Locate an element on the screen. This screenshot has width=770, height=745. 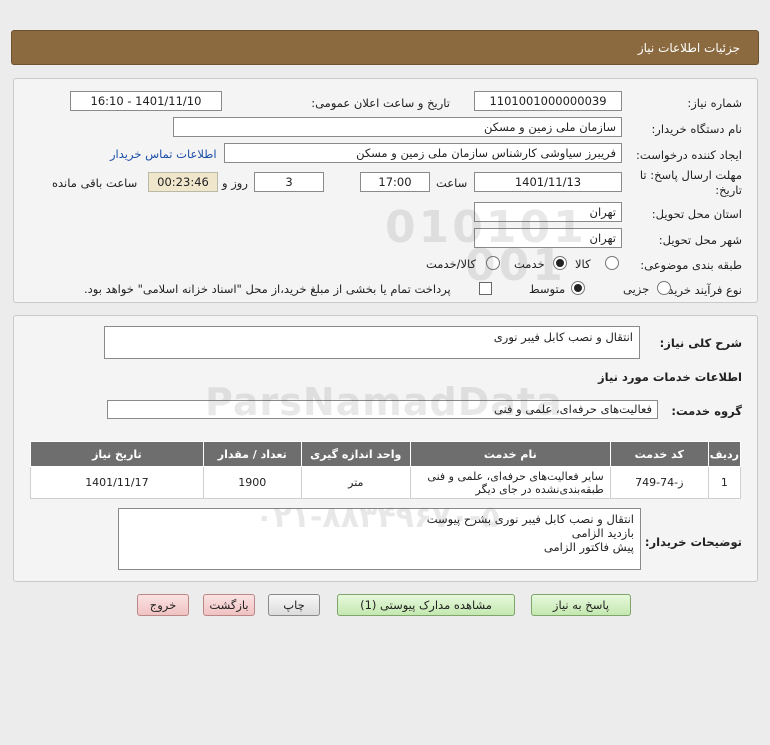
treasury-checkbox is located at coordinates (485, 288).